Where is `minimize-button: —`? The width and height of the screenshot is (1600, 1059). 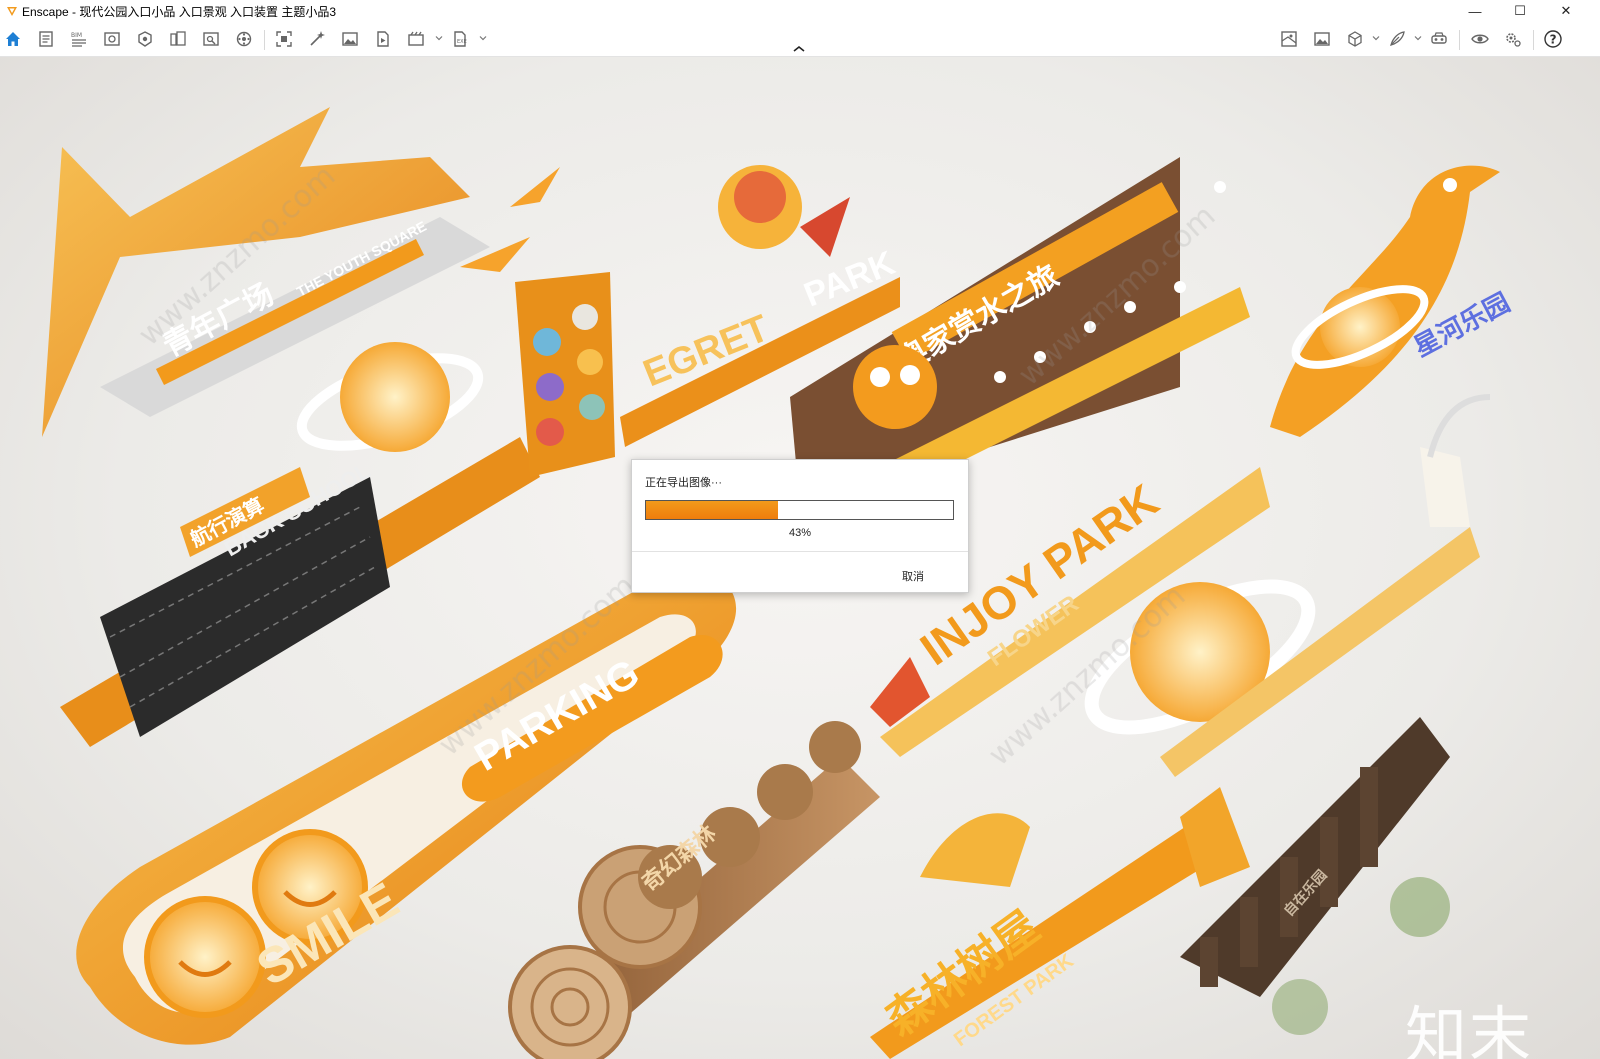
minimize-button: — is located at coordinates (1475, 11).